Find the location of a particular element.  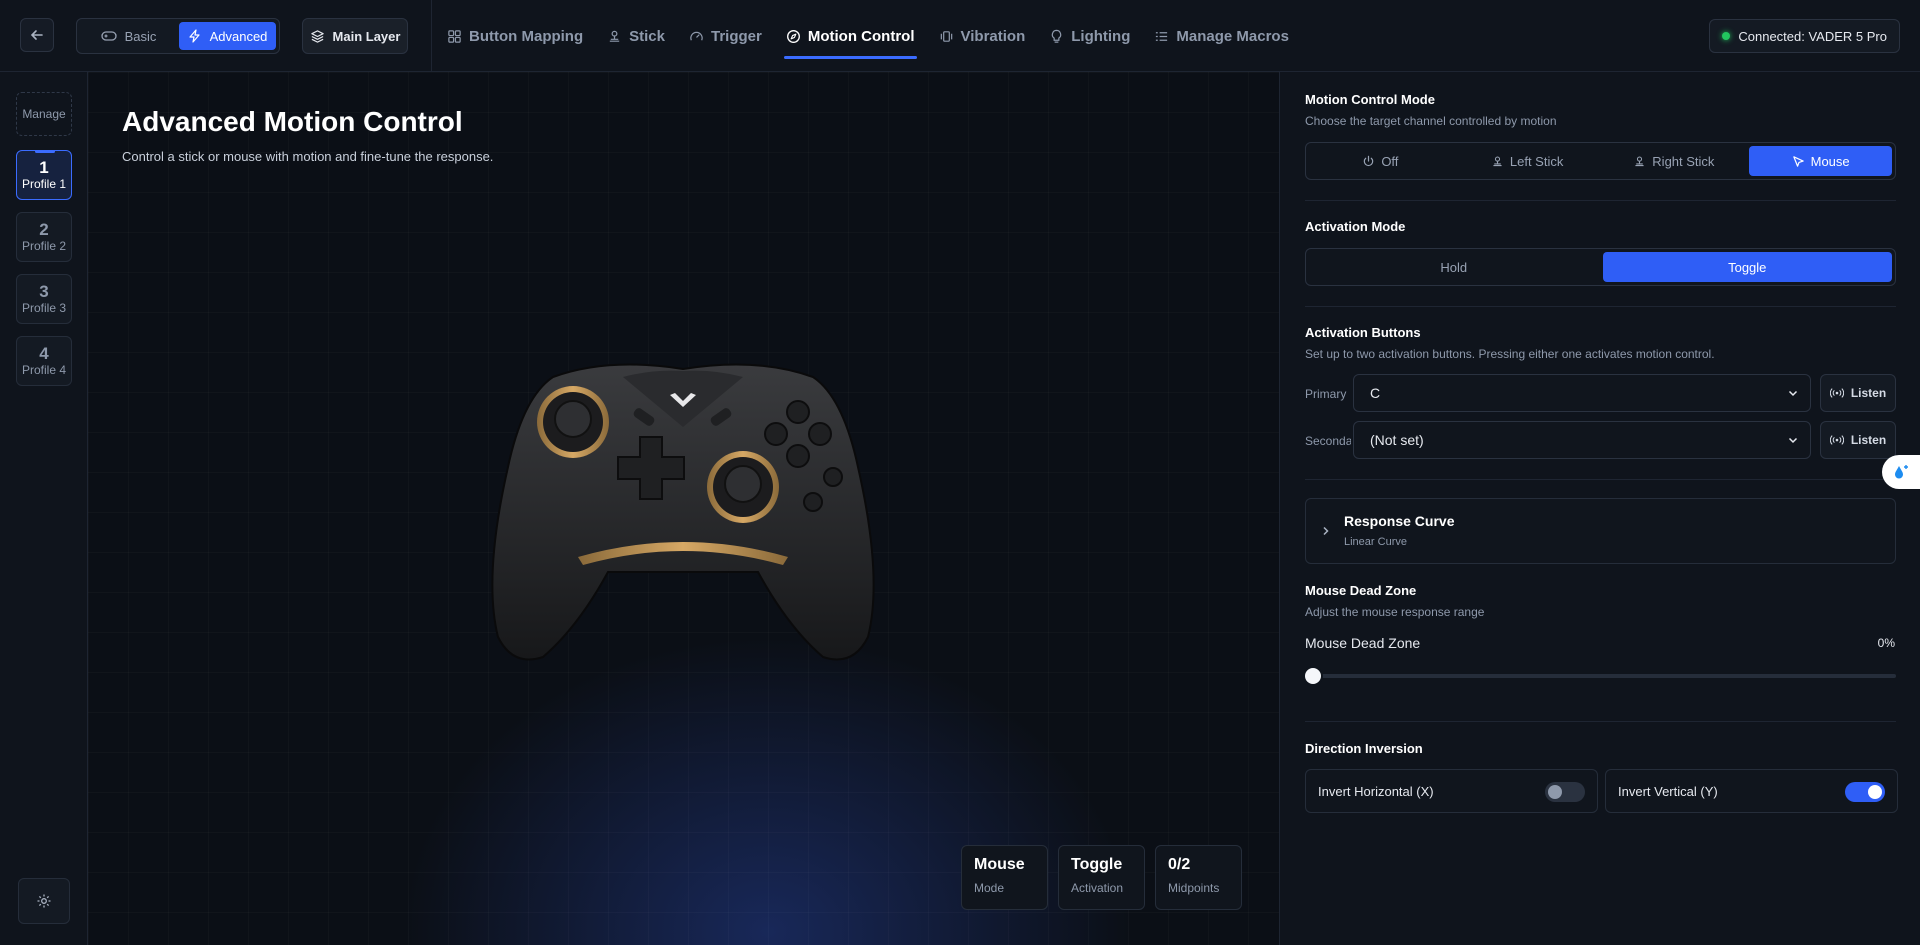

droplet-sparkle-icon is located at coordinates (1901, 472).